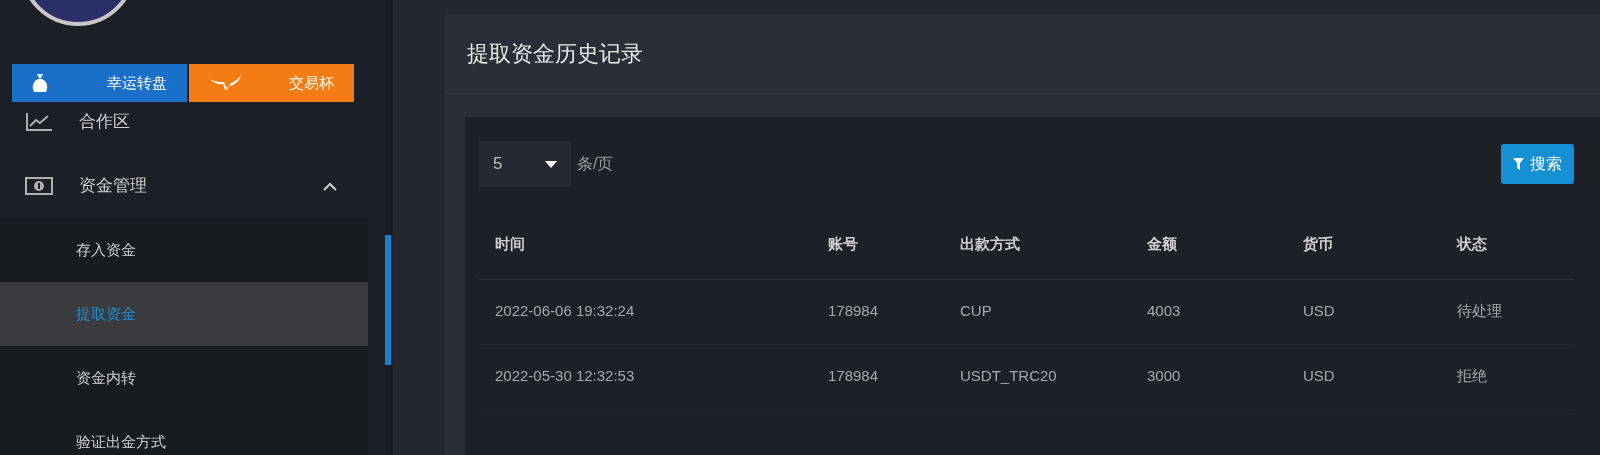 The width and height of the screenshot is (1600, 455). Describe the element at coordinates (1507, 376) in the screenshot. I see `table-cell: 拒绝` at that location.